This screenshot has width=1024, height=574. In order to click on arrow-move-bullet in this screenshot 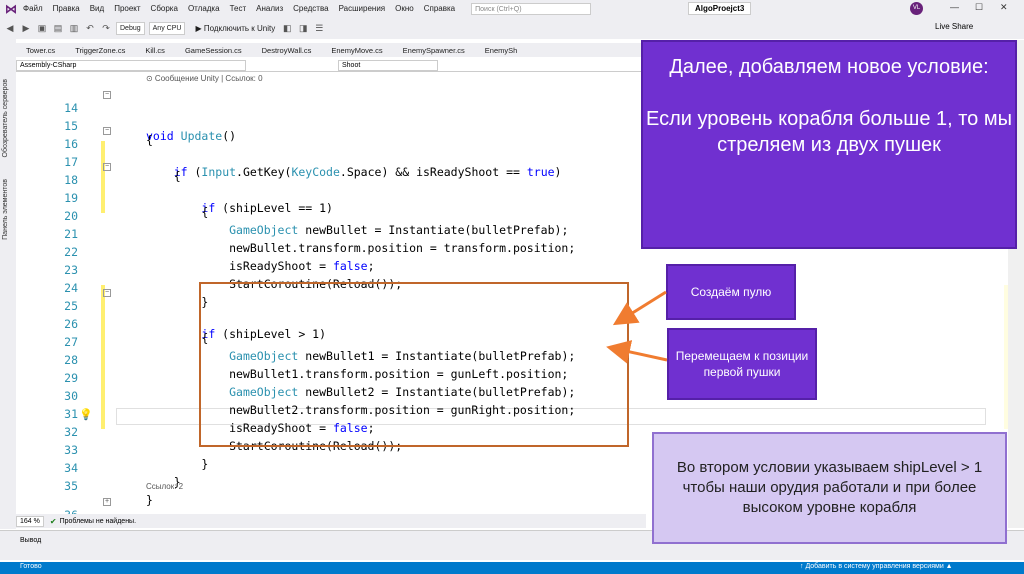, I will do `click(637, 352)`.